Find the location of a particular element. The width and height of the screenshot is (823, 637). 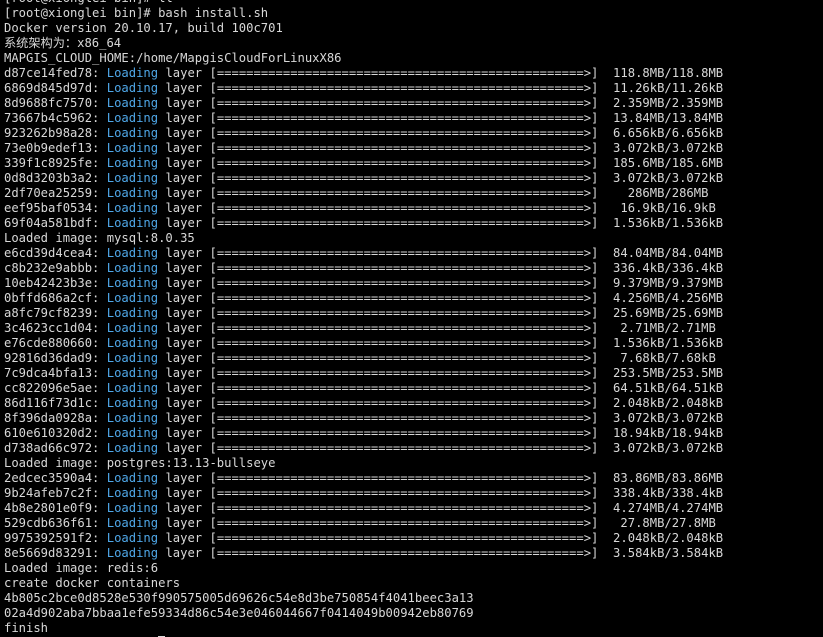

terminal-footer-line: create docker containers is located at coordinates (92, 583).